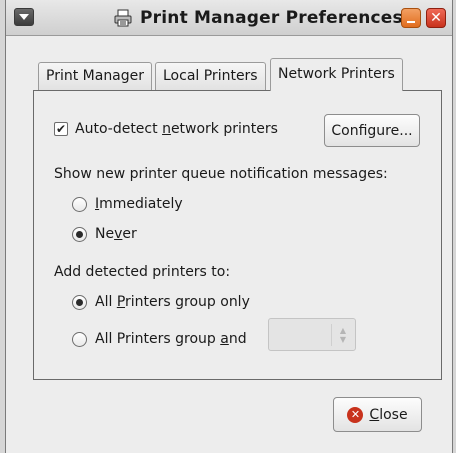  I want to click on never-label: Never, so click(116, 234).